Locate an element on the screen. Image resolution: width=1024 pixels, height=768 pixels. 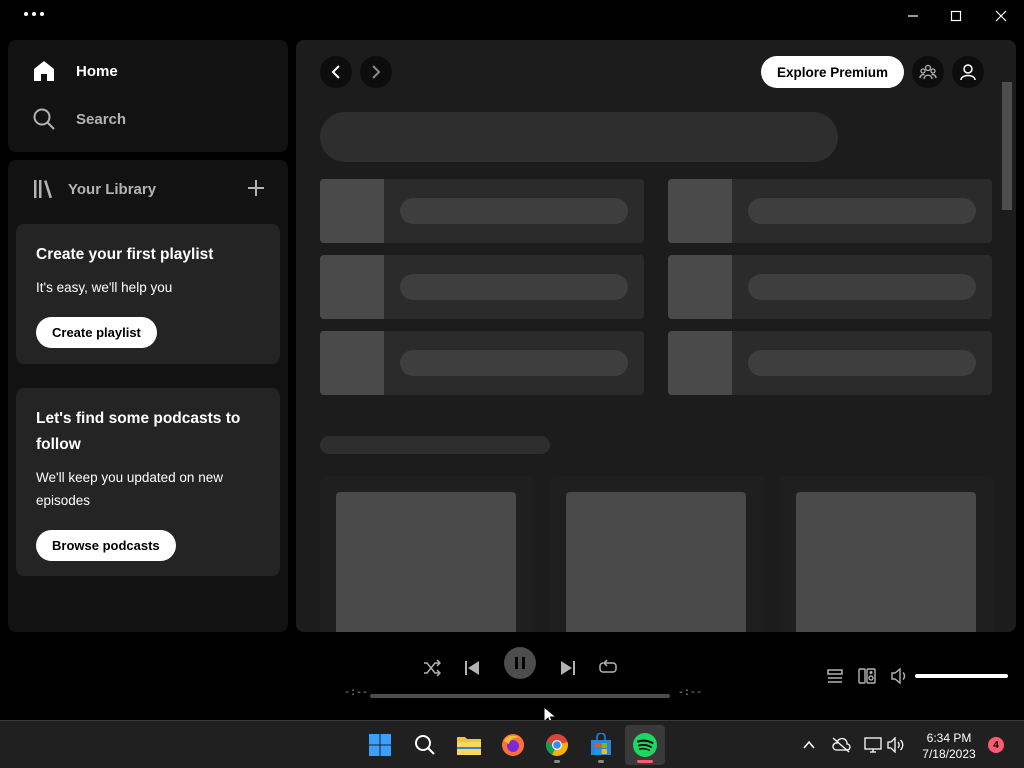
profile-button is located at coordinates (968, 72).